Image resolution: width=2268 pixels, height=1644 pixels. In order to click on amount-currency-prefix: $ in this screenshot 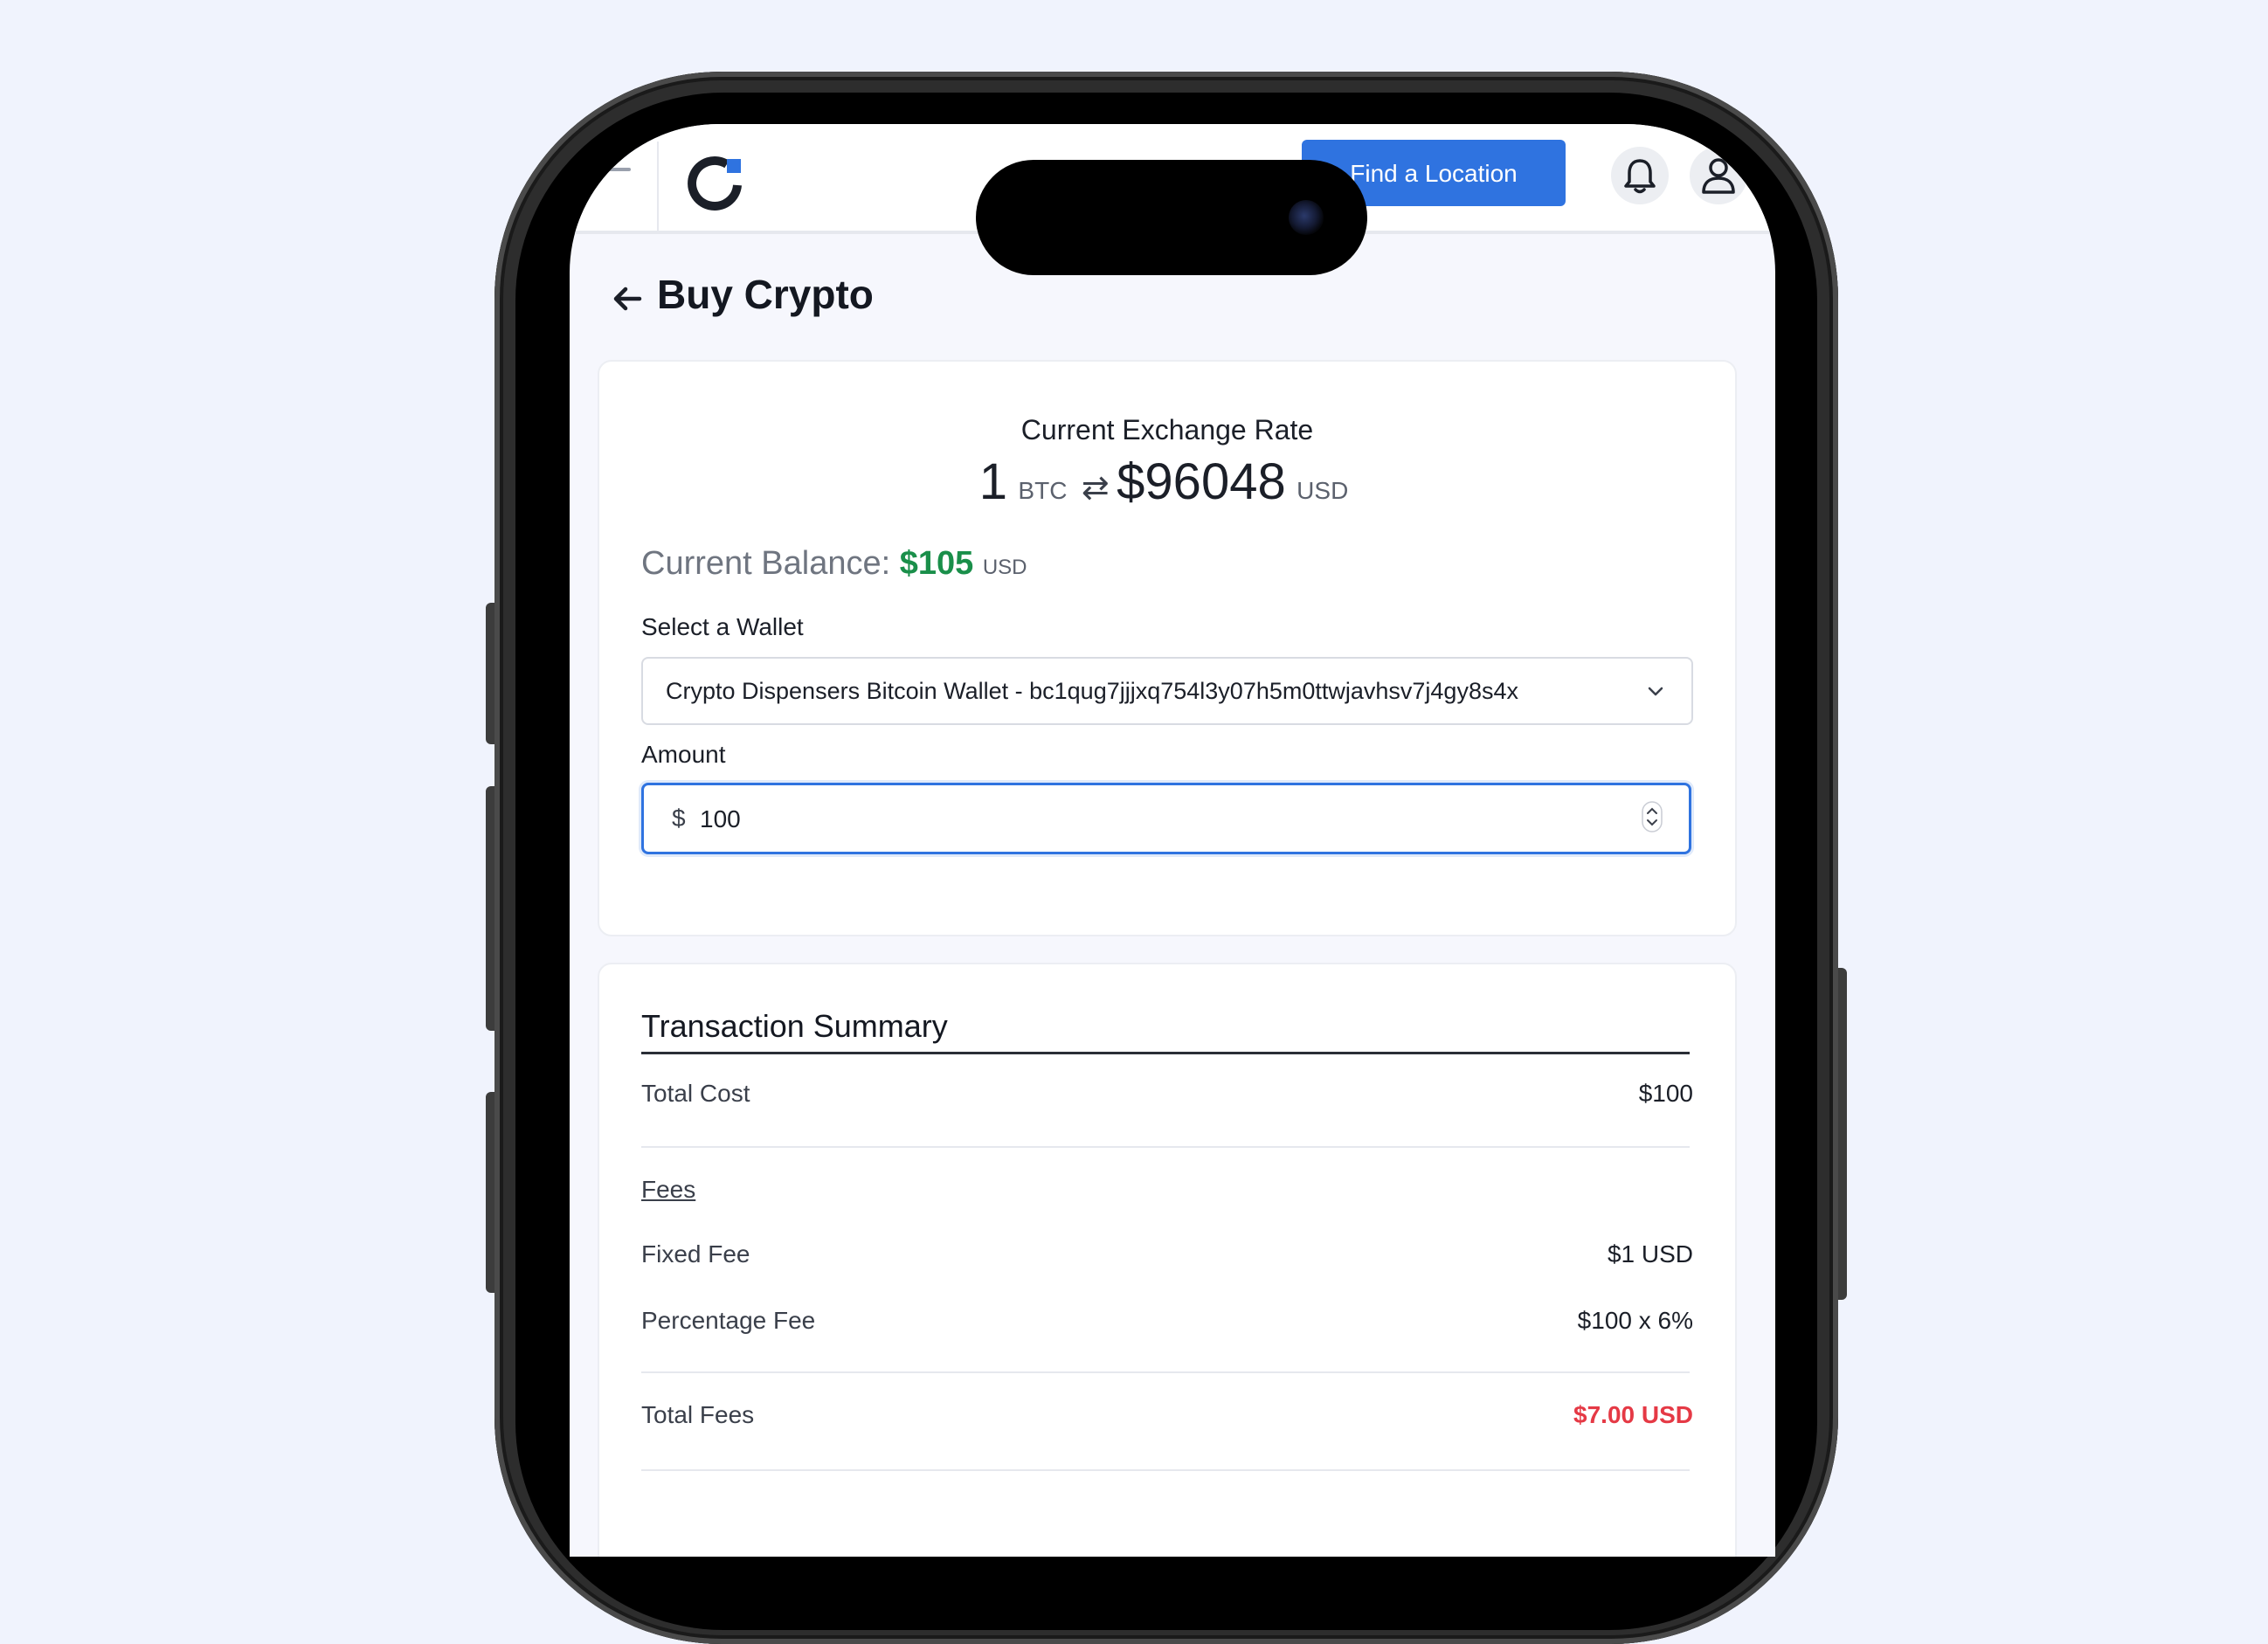, I will do `click(679, 818)`.